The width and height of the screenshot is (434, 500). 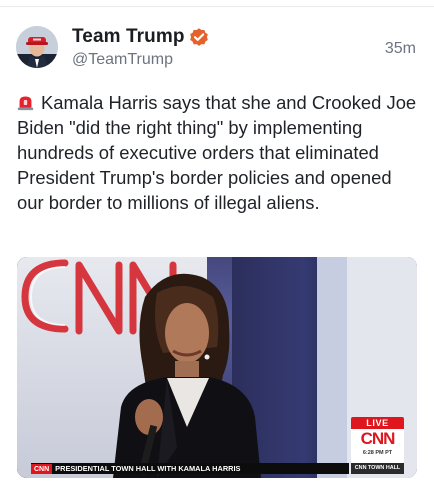 I want to click on siren-icon, so click(x=25, y=103).